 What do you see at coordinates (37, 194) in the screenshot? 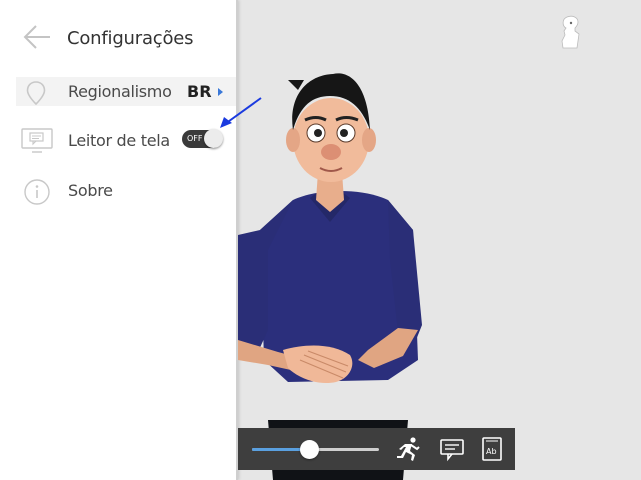
I see `info-icon` at bounding box center [37, 194].